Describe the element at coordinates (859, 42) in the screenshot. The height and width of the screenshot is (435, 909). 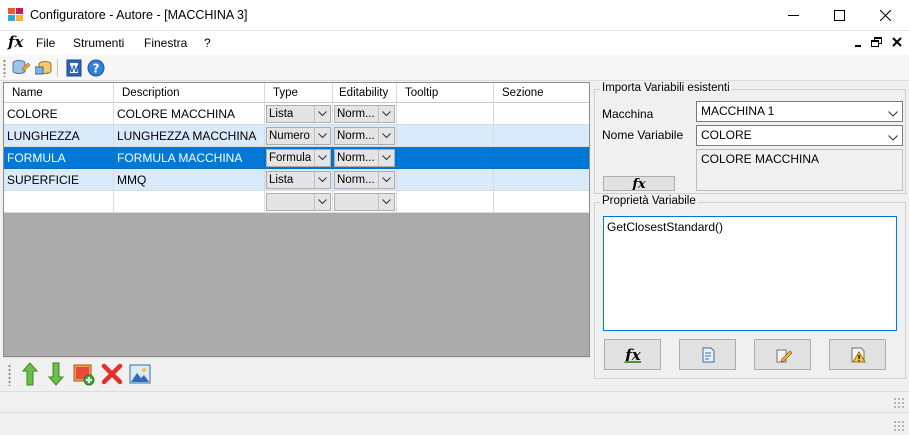
I see `mdi-minimize-button` at that location.